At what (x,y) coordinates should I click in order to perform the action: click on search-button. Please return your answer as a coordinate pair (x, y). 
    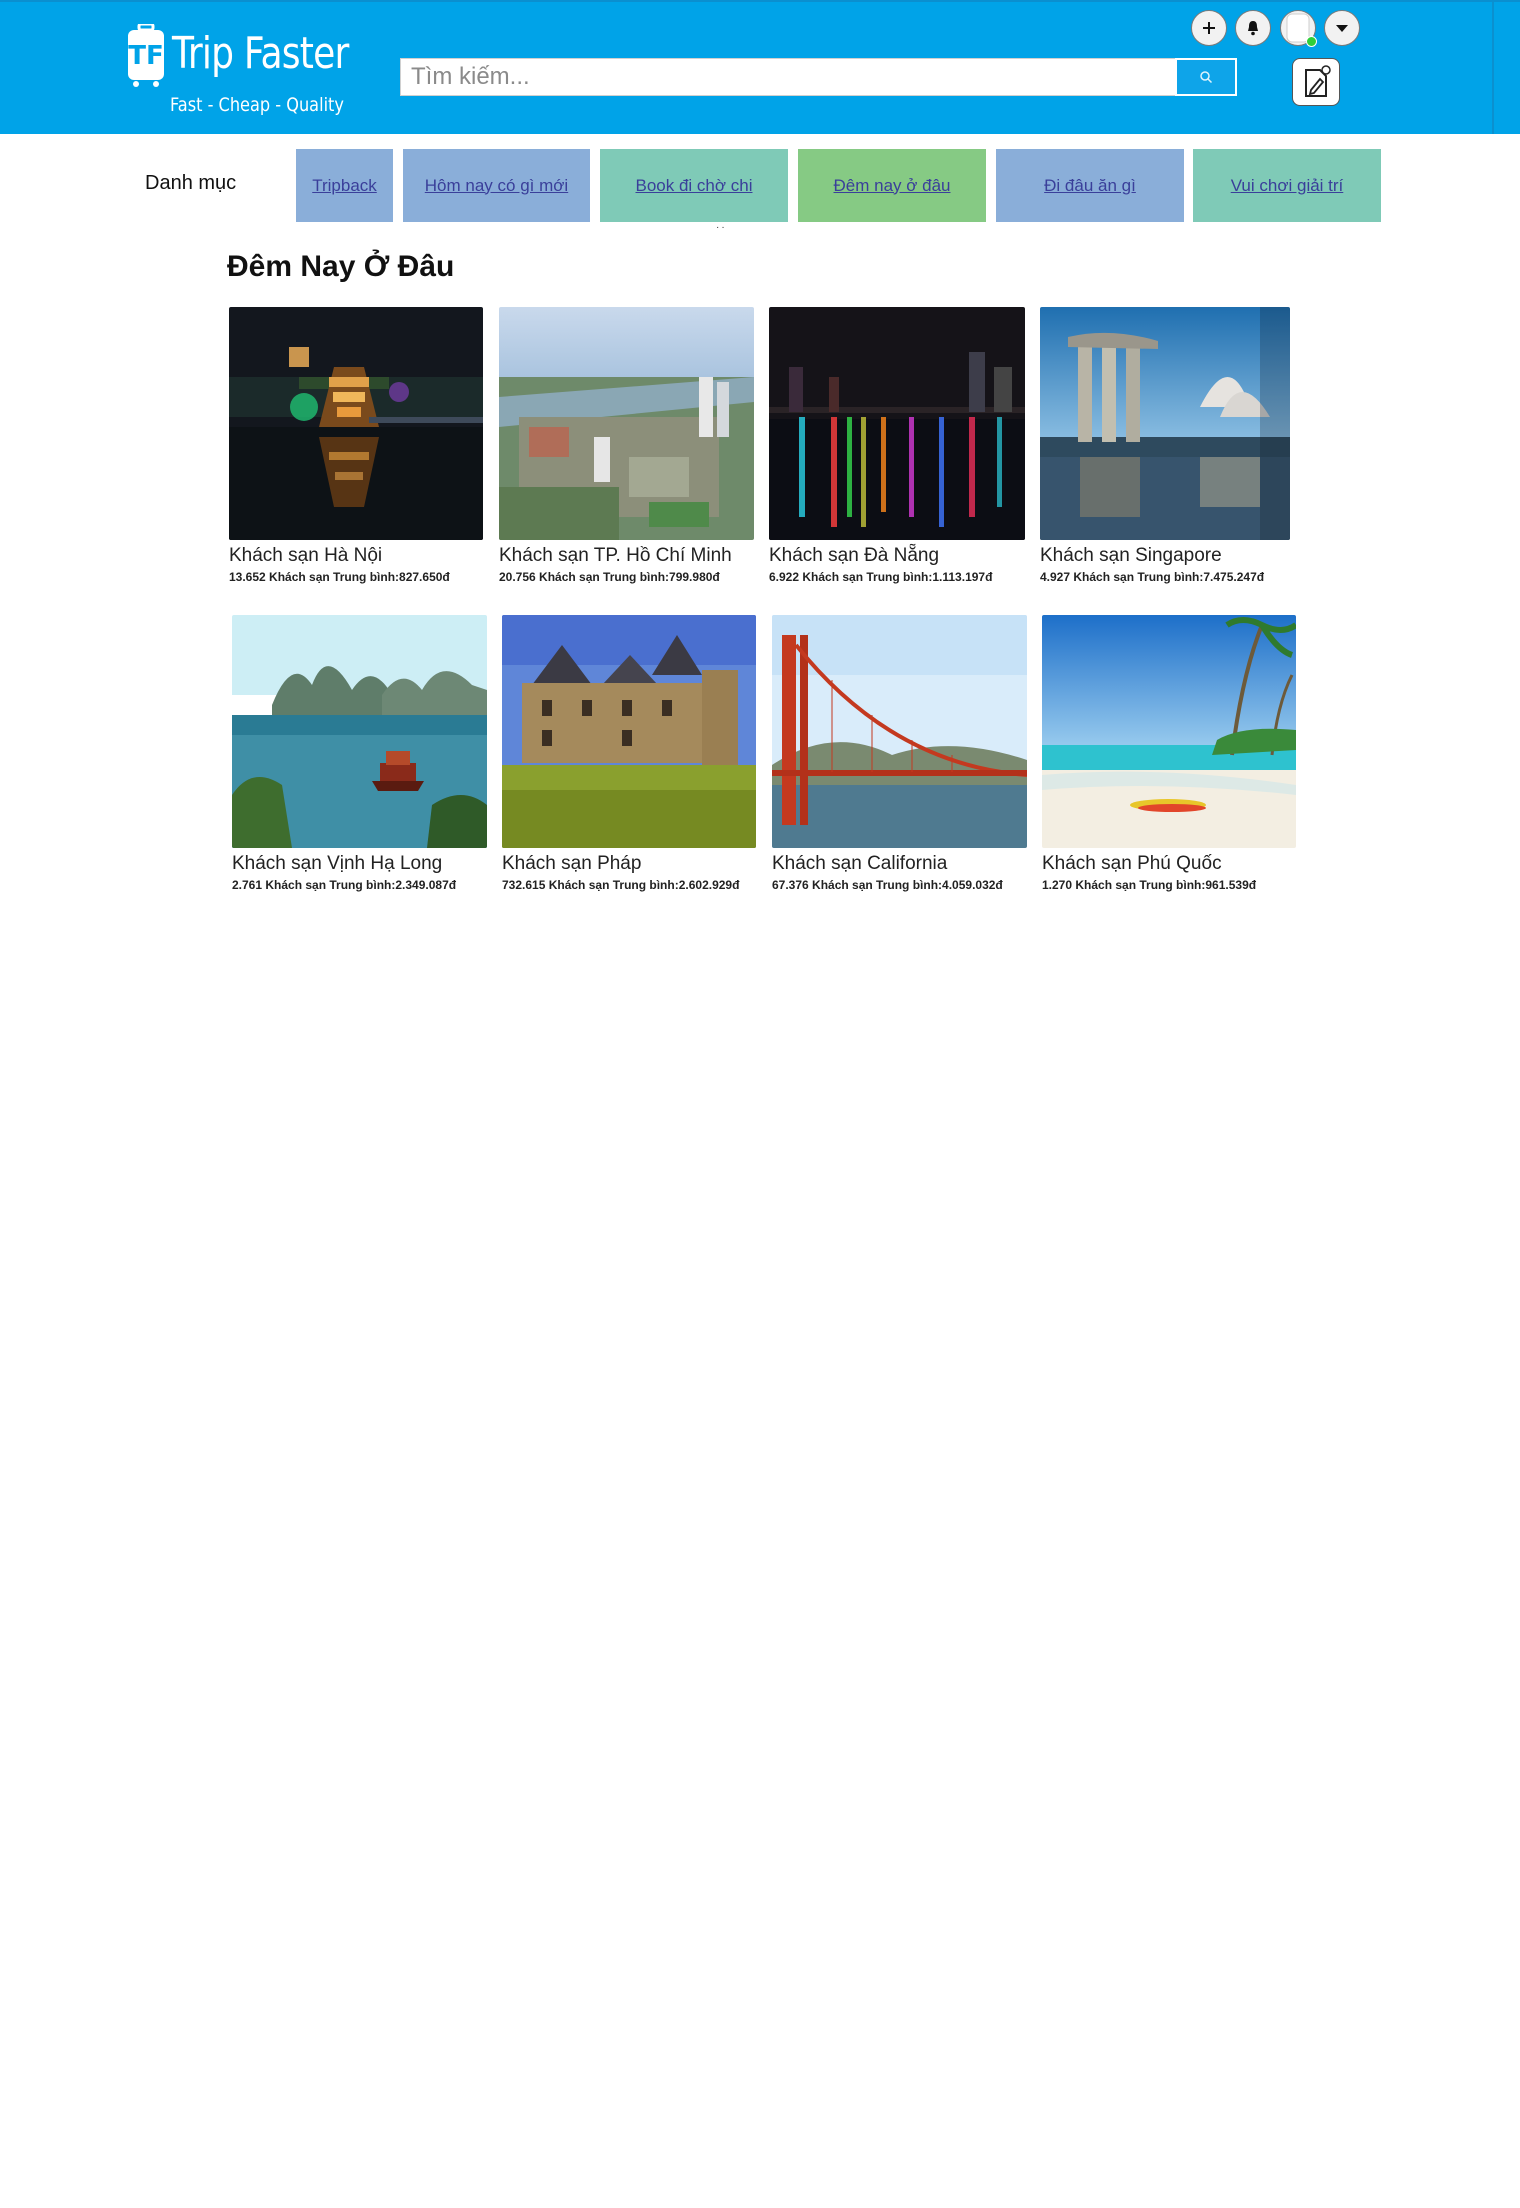
    Looking at the image, I should click on (1206, 77).